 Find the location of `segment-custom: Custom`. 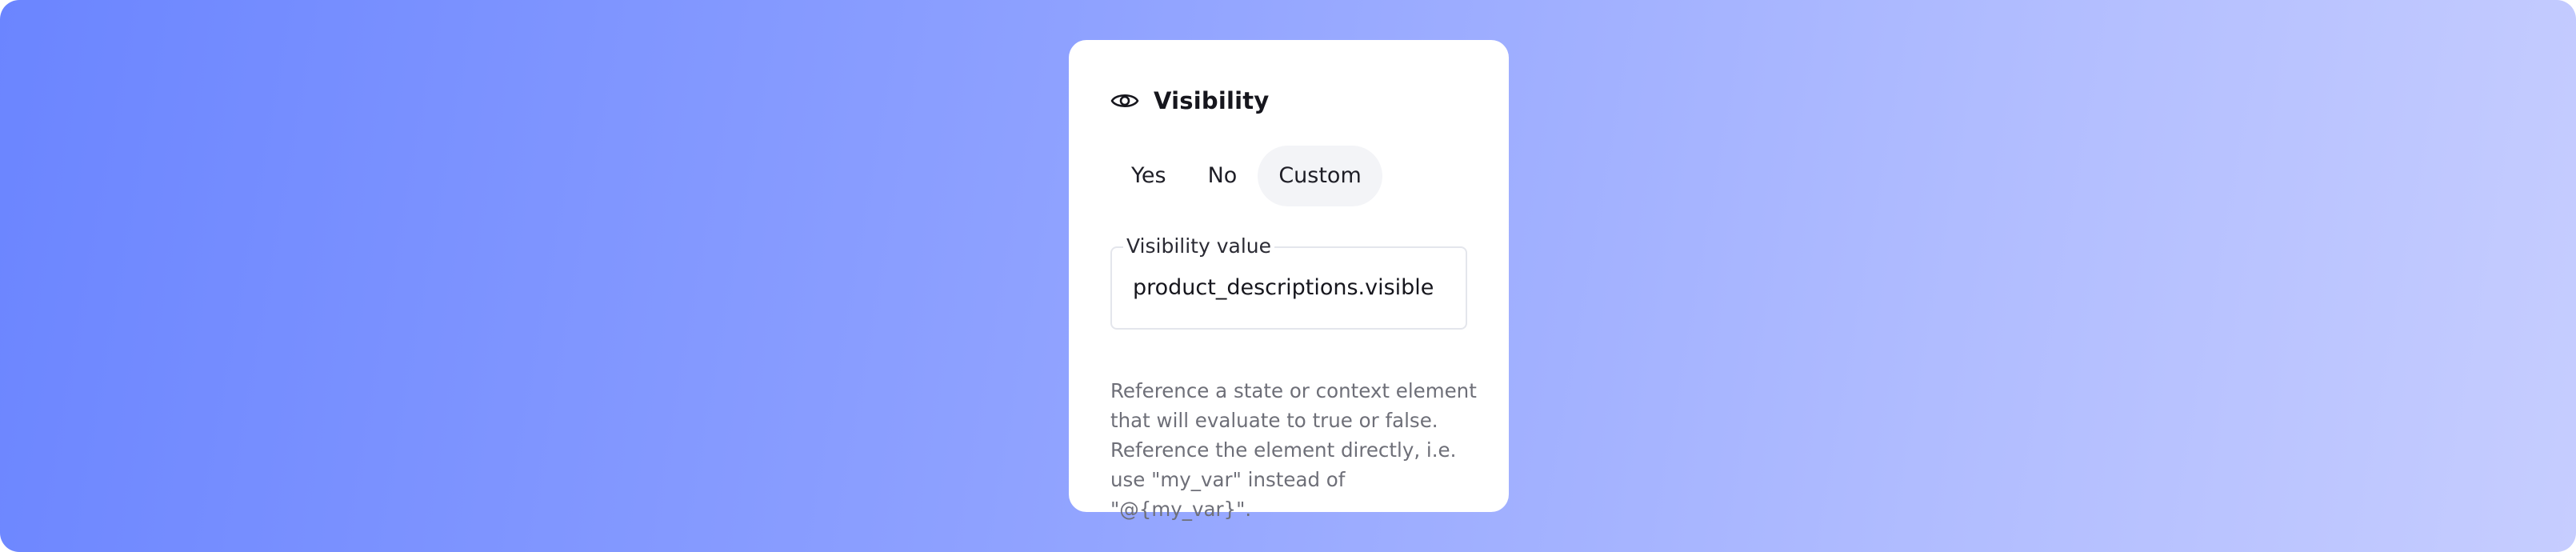

segment-custom: Custom is located at coordinates (1320, 176).